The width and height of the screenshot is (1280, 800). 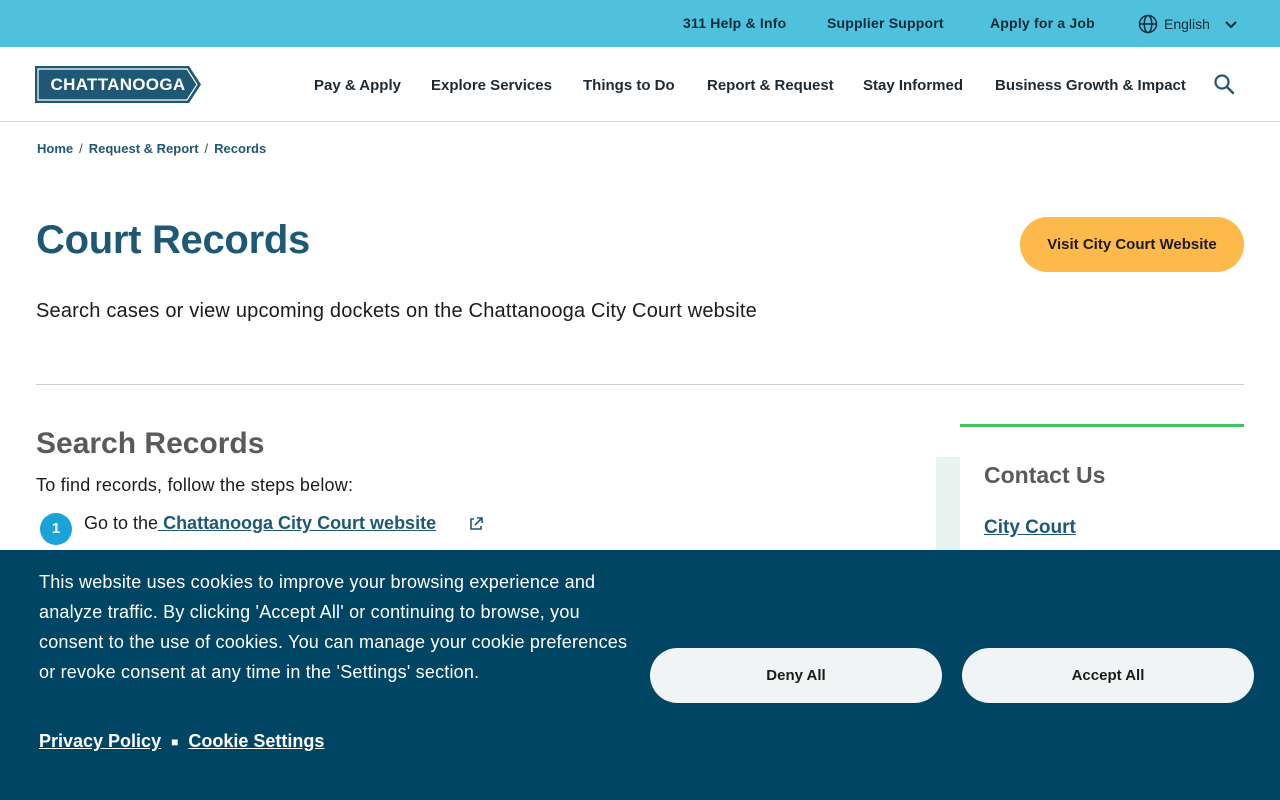 I want to click on chevron-down-icon, so click(x=1231, y=25).